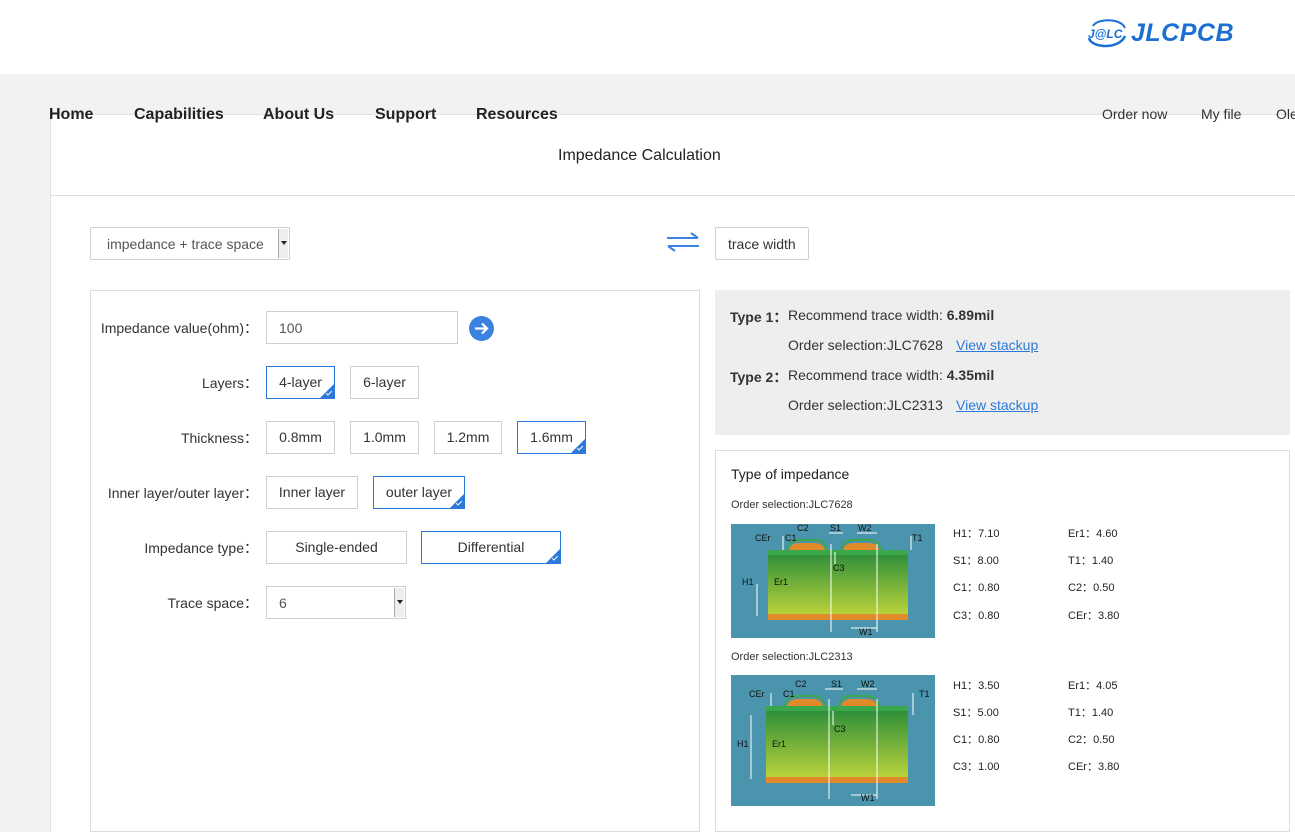 The height and width of the screenshot is (832, 1295). What do you see at coordinates (179, 115) in the screenshot?
I see `nav-capabilities: Capabilities` at bounding box center [179, 115].